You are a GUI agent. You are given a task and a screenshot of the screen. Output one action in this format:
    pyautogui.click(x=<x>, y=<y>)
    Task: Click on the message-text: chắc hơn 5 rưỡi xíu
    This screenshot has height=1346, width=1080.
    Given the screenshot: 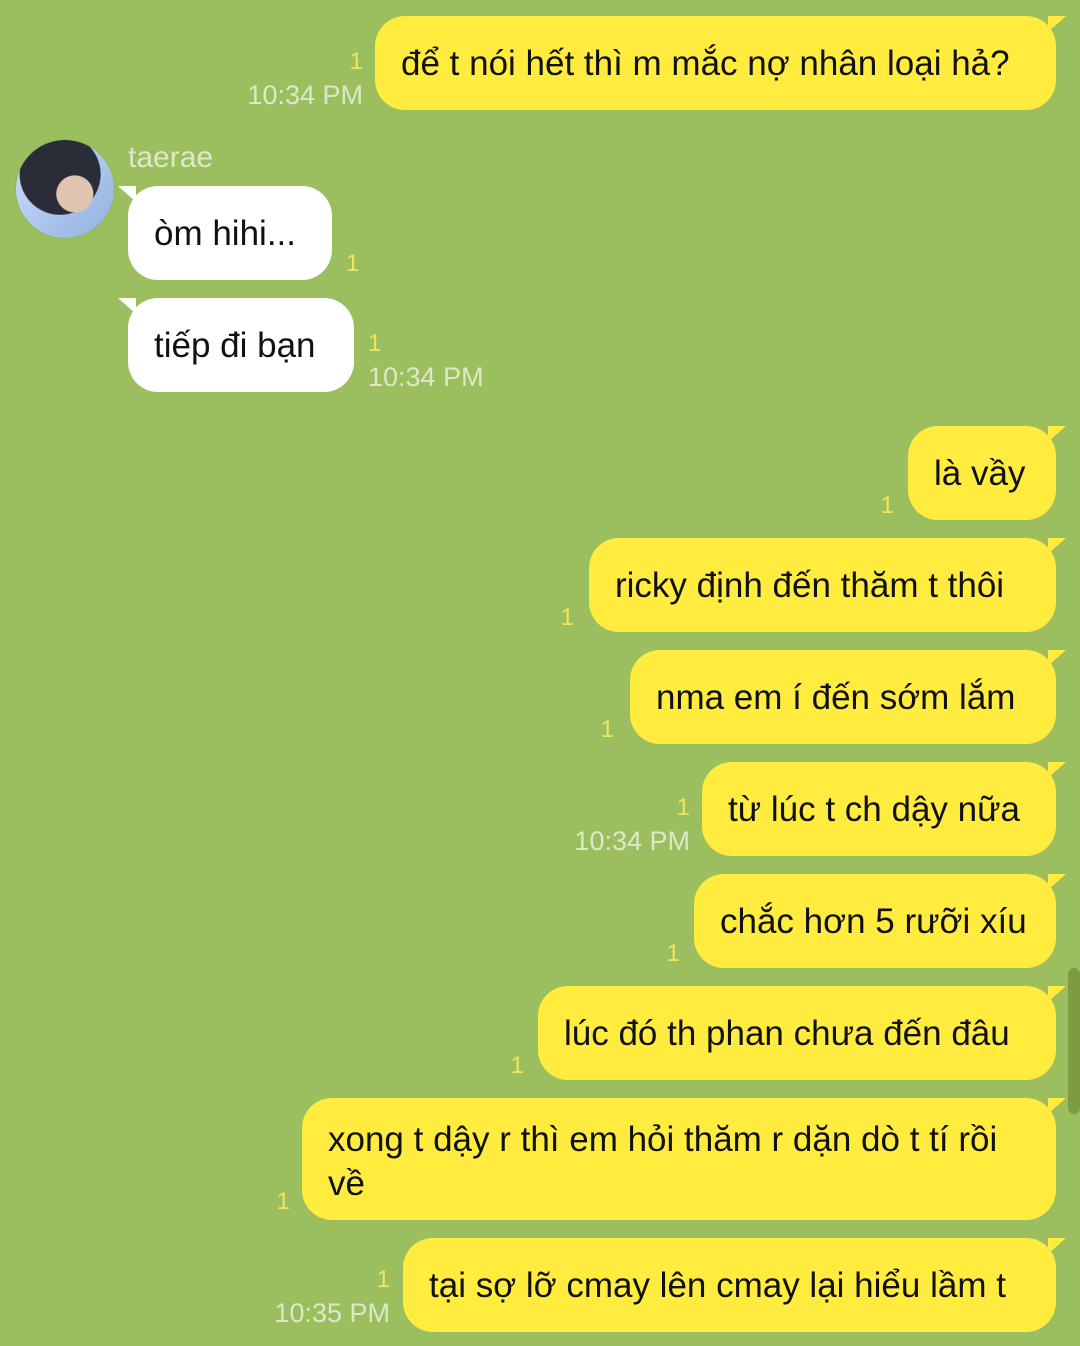 What is the action you would take?
    pyautogui.click(x=873, y=921)
    